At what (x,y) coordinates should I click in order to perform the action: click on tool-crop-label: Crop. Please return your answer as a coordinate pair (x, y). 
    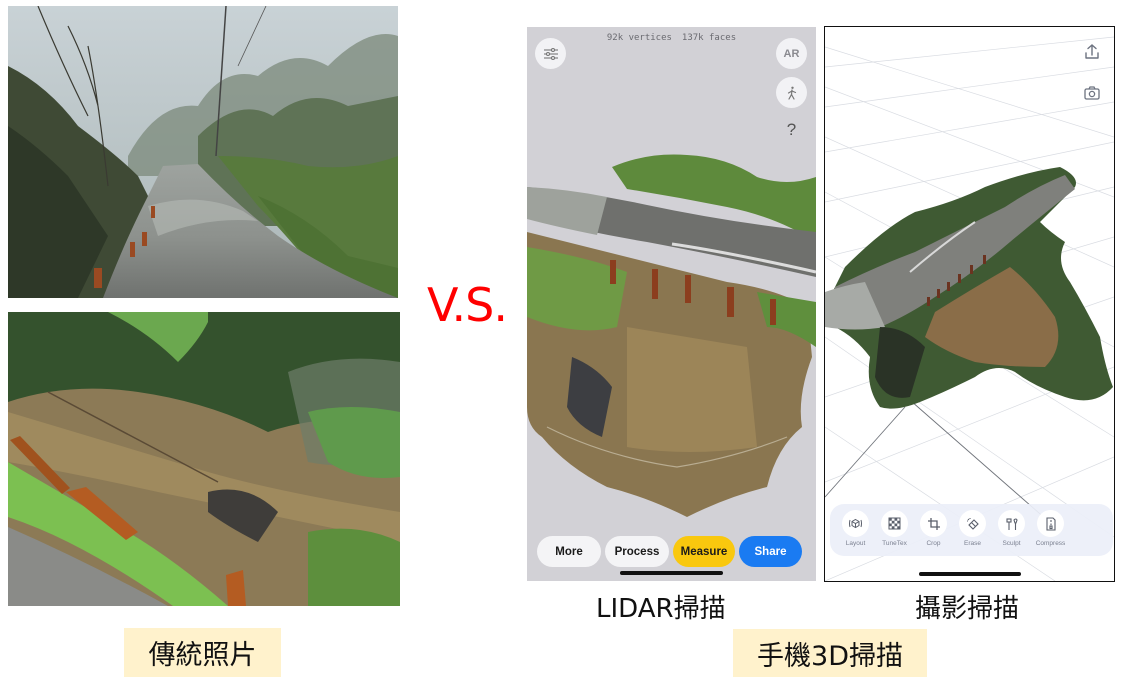
    Looking at the image, I should click on (933, 543).